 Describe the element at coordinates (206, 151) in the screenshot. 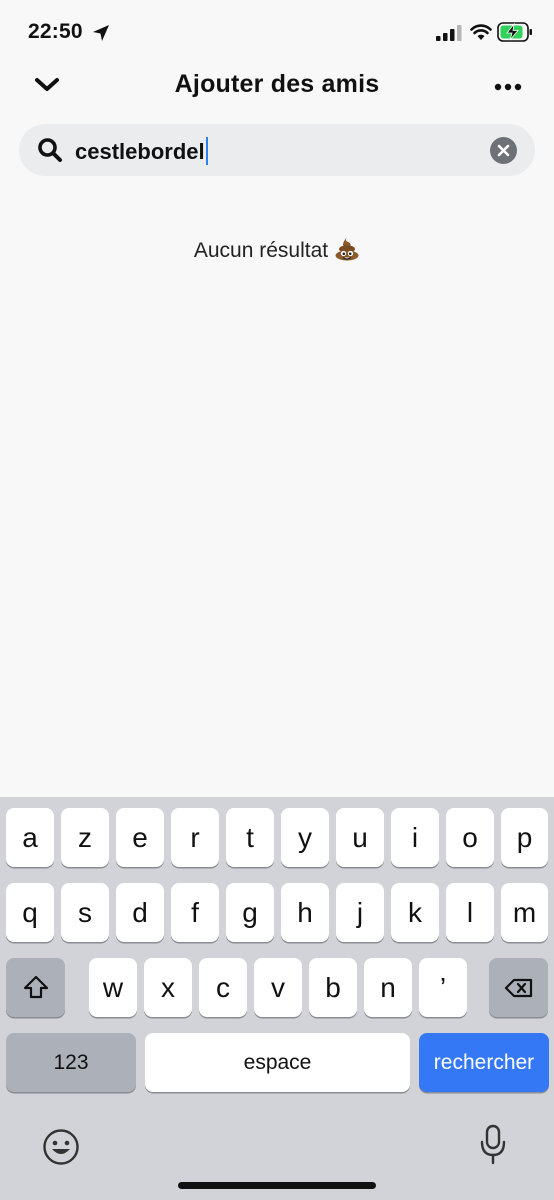

I see `text-caret` at that location.